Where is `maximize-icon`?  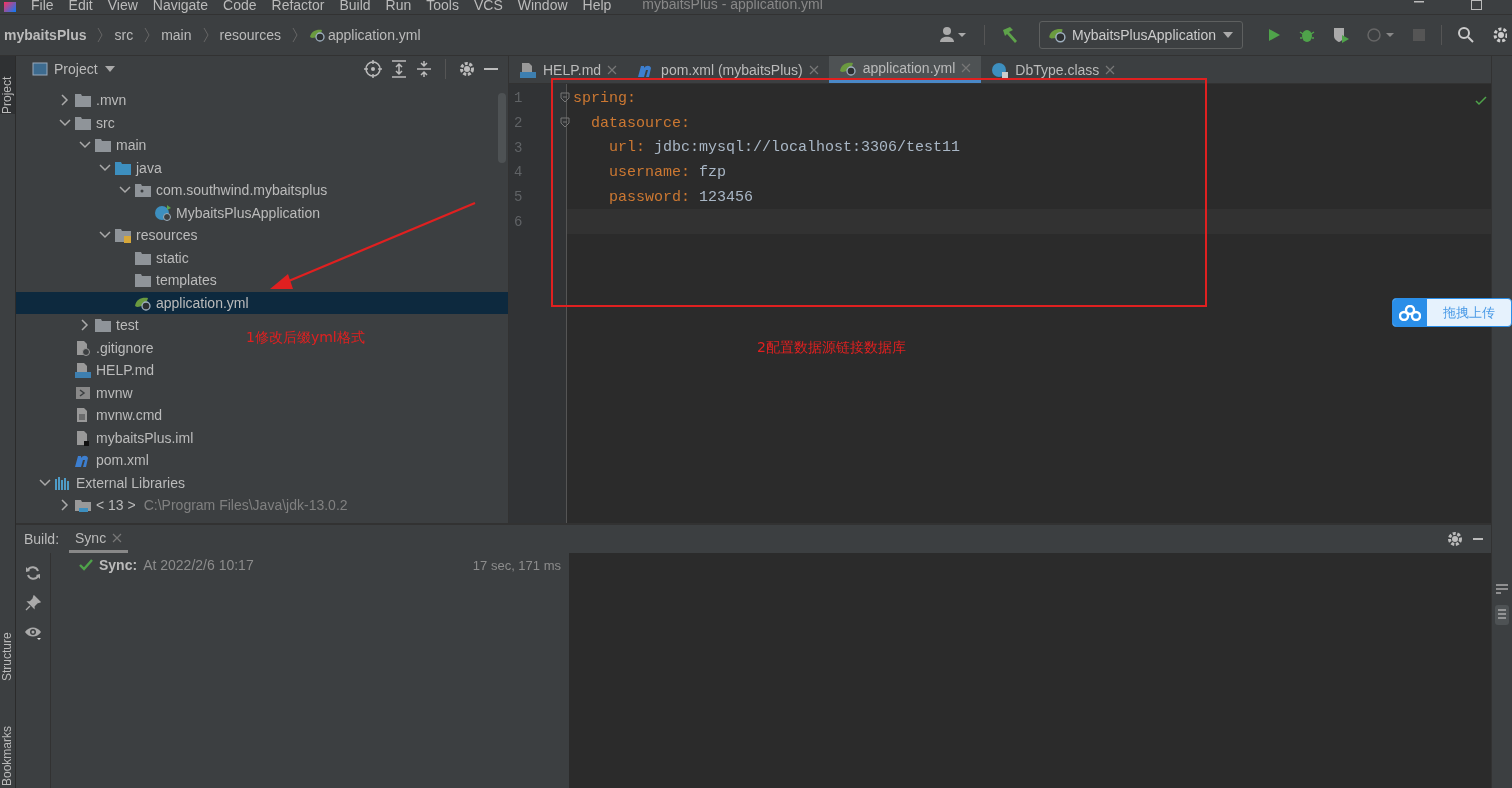 maximize-icon is located at coordinates (1476, 6).